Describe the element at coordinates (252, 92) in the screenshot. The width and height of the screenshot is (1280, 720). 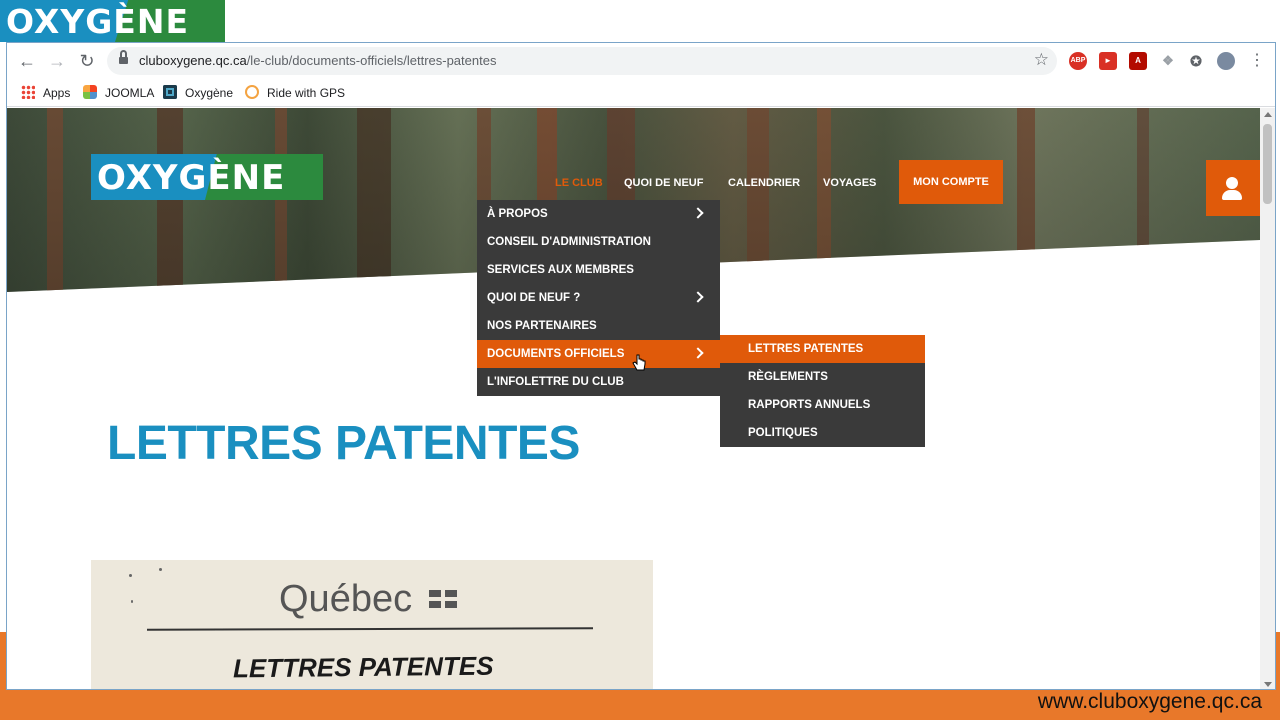
I see `bike-icon` at that location.